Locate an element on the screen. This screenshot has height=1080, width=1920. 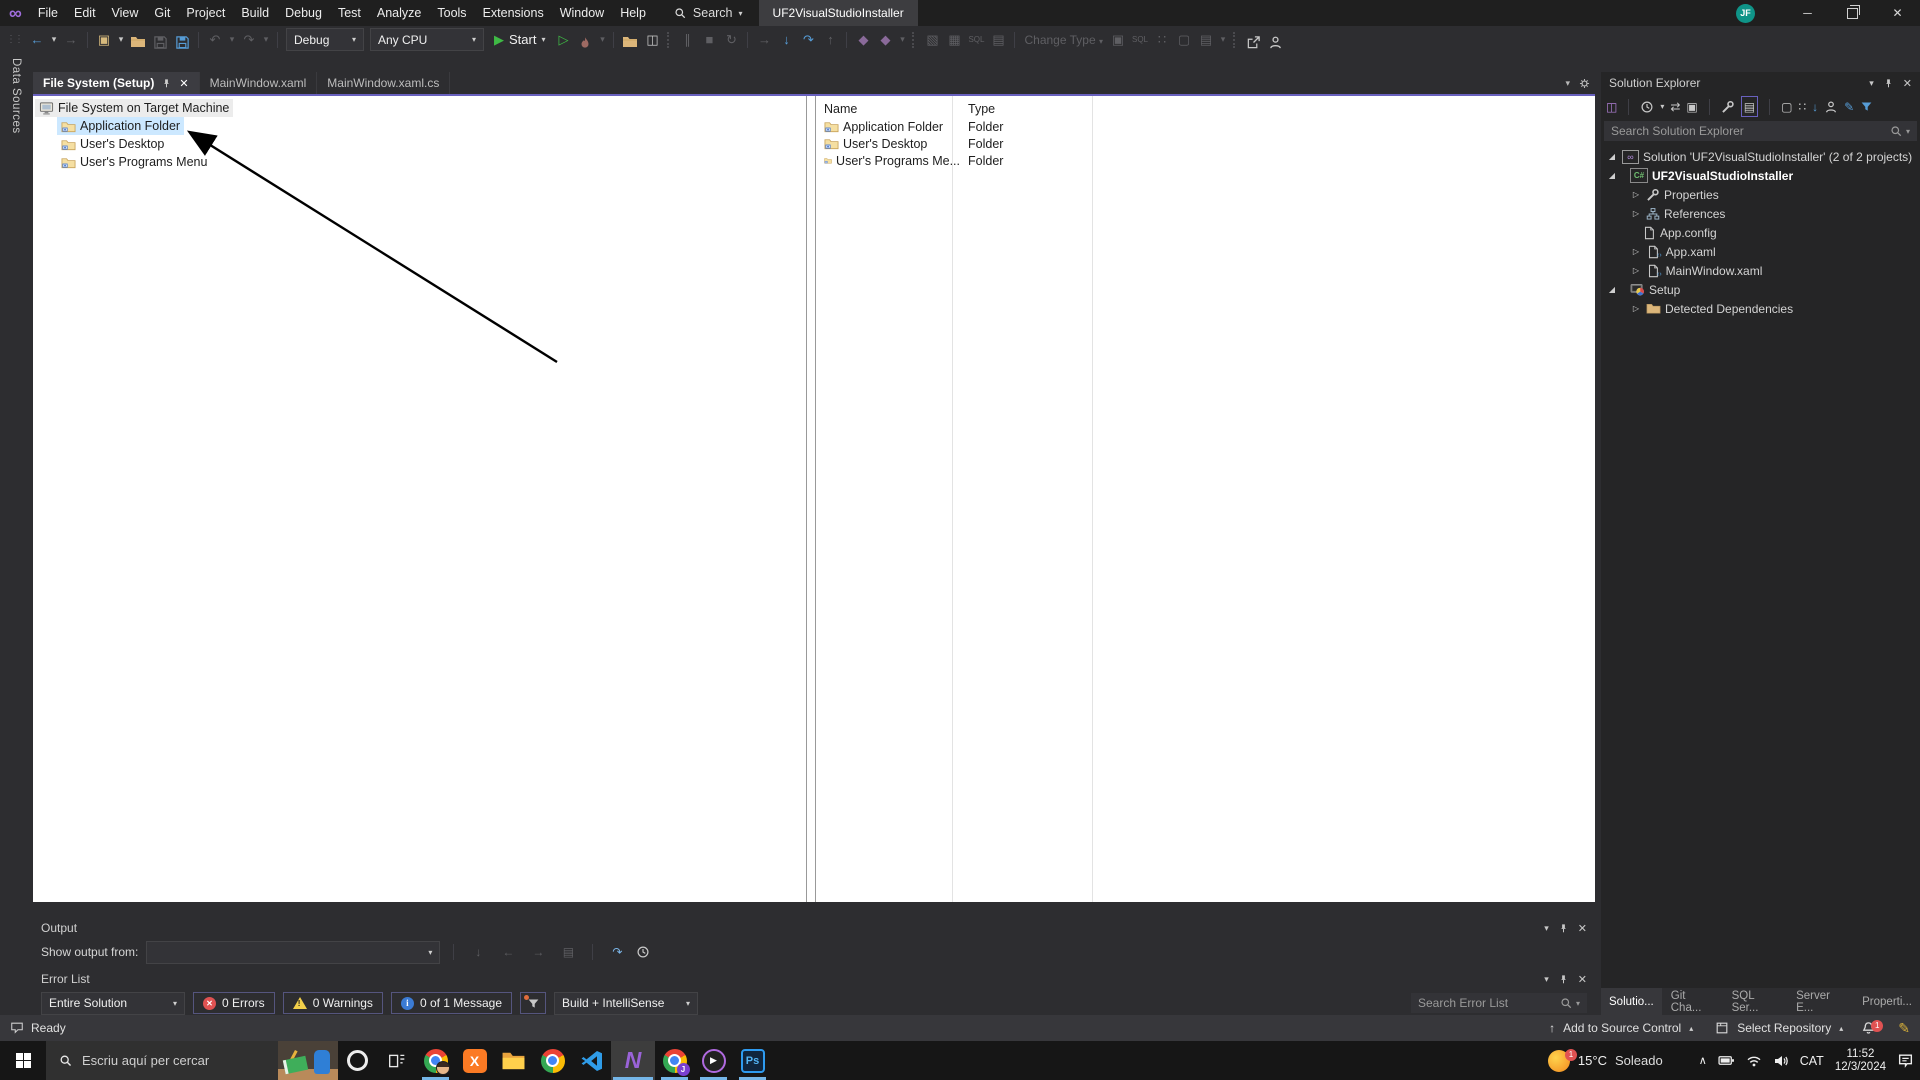
close-button: ✕ is located at coordinates (1897, 13).